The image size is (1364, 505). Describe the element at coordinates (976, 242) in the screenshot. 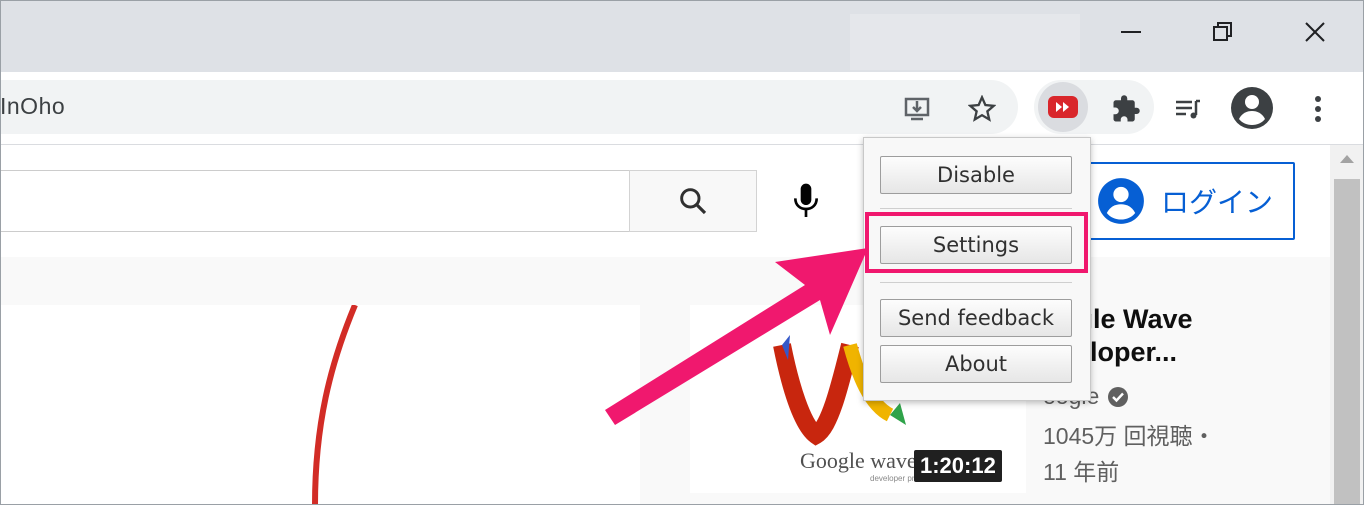

I see `settings-highlight-box` at that location.